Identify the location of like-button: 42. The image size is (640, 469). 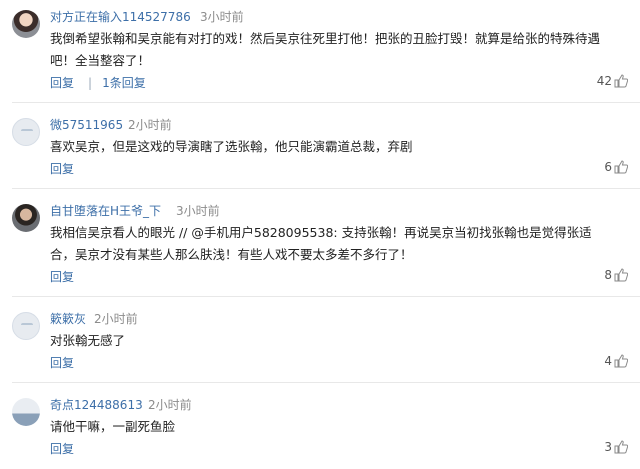
(612, 81).